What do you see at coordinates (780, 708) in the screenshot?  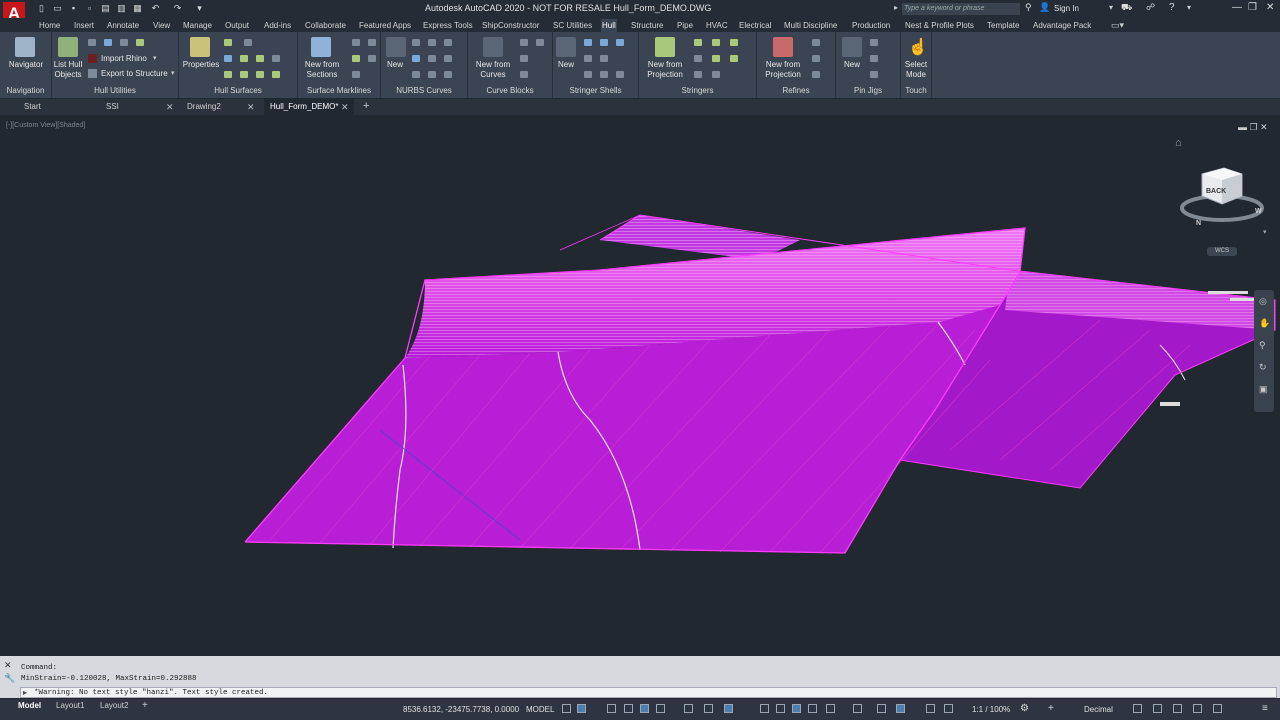 I see `transparency-icon` at bounding box center [780, 708].